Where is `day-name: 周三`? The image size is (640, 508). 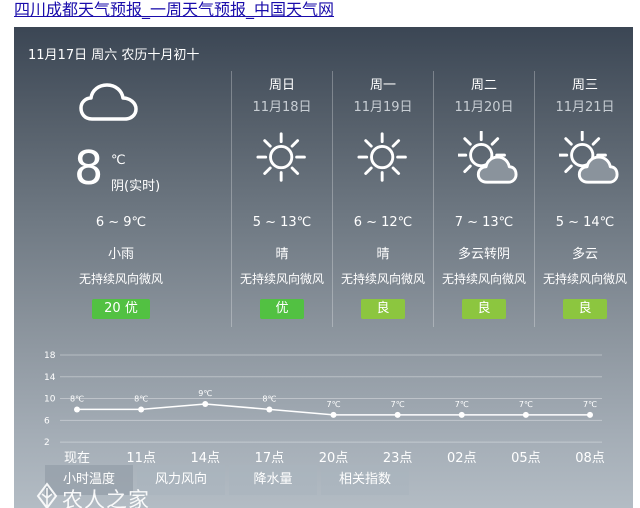
day-name: 周三 is located at coordinates (584, 85).